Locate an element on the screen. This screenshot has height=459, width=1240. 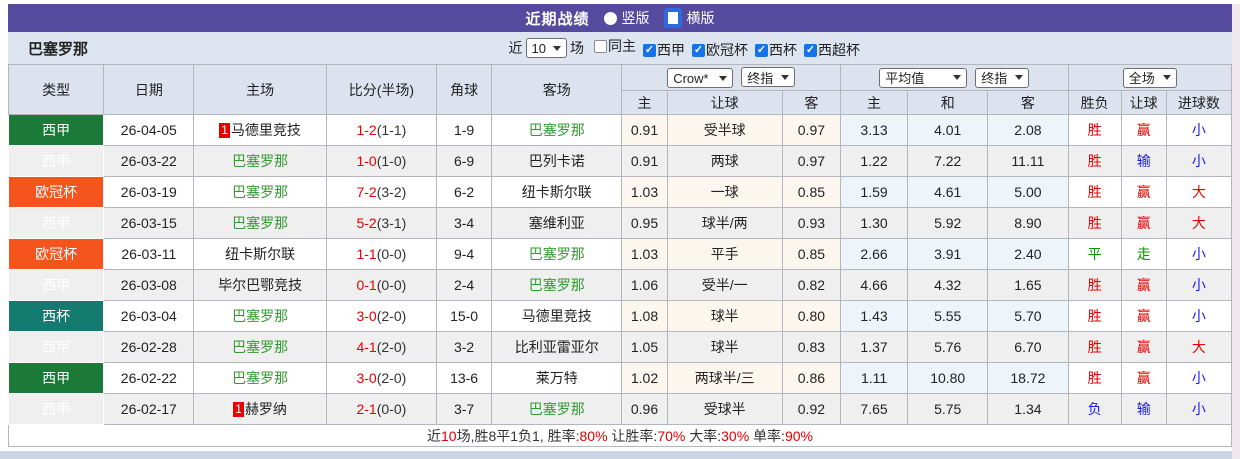
handicap-odds: 0.80 is located at coordinates (811, 316).